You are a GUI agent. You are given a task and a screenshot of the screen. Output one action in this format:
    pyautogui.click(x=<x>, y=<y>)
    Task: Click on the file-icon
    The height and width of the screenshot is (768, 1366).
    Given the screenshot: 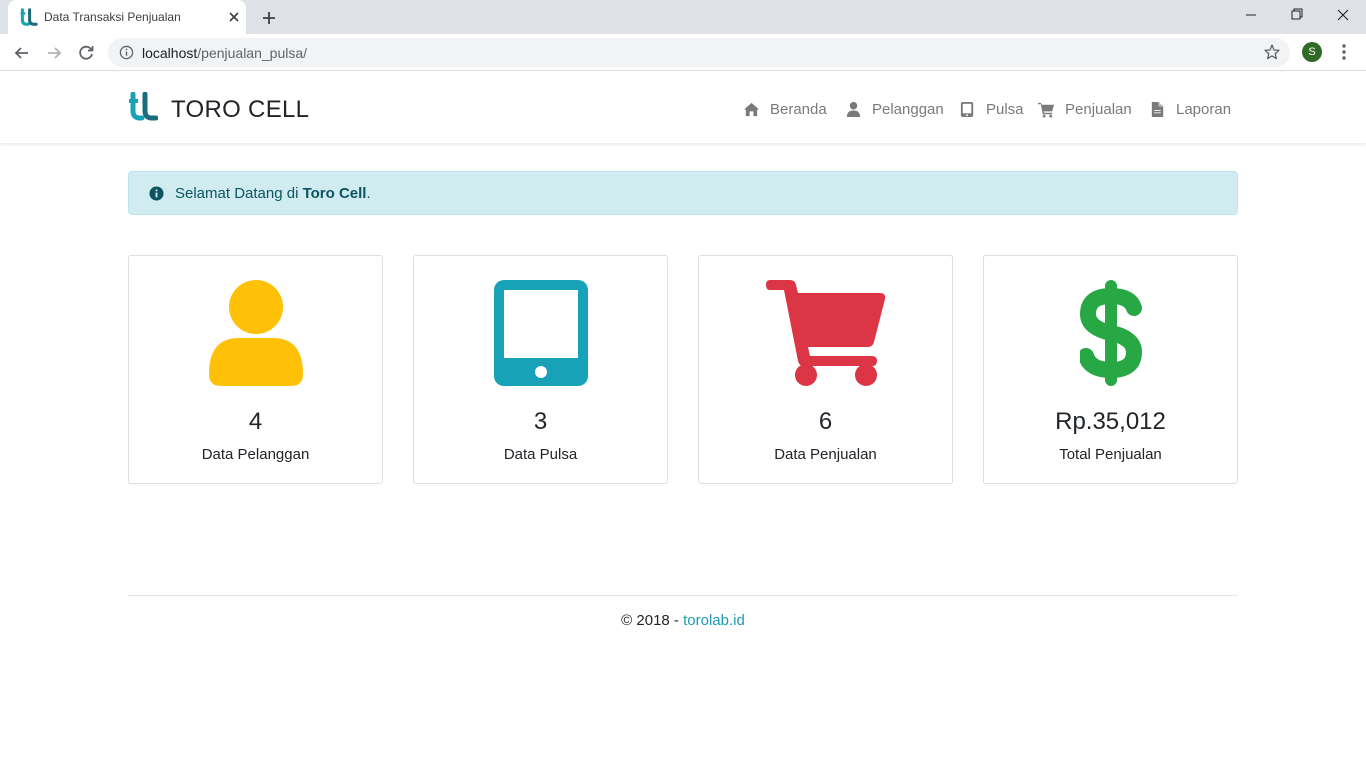 What is the action you would take?
    pyautogui.click(x=1157, y=109)
    